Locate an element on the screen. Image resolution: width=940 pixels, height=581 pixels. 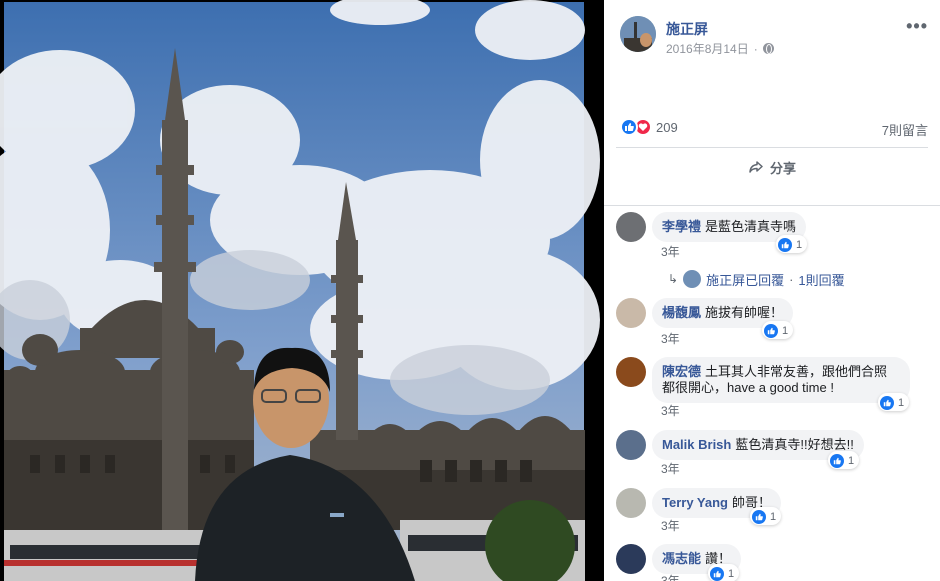
comment-item: 馮志能 讚！ 1 3年 is located at coordinates (776, 562).